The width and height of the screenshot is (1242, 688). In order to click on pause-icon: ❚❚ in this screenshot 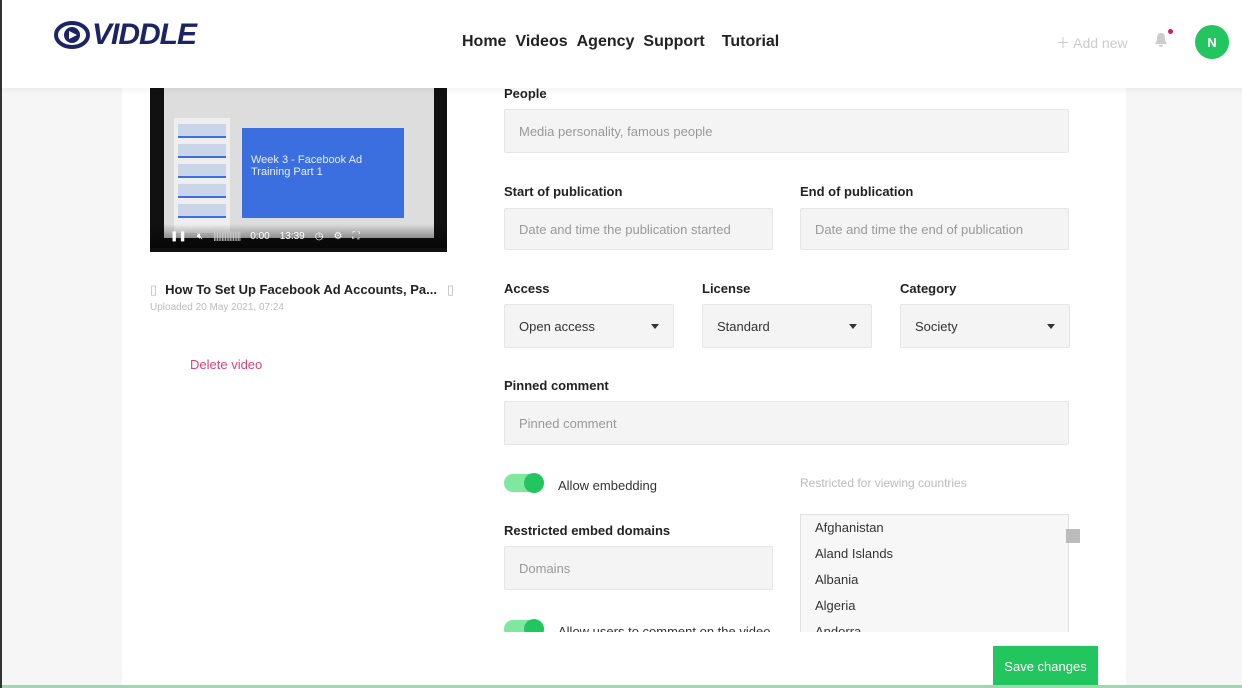, I will do `click(178, 236)`.